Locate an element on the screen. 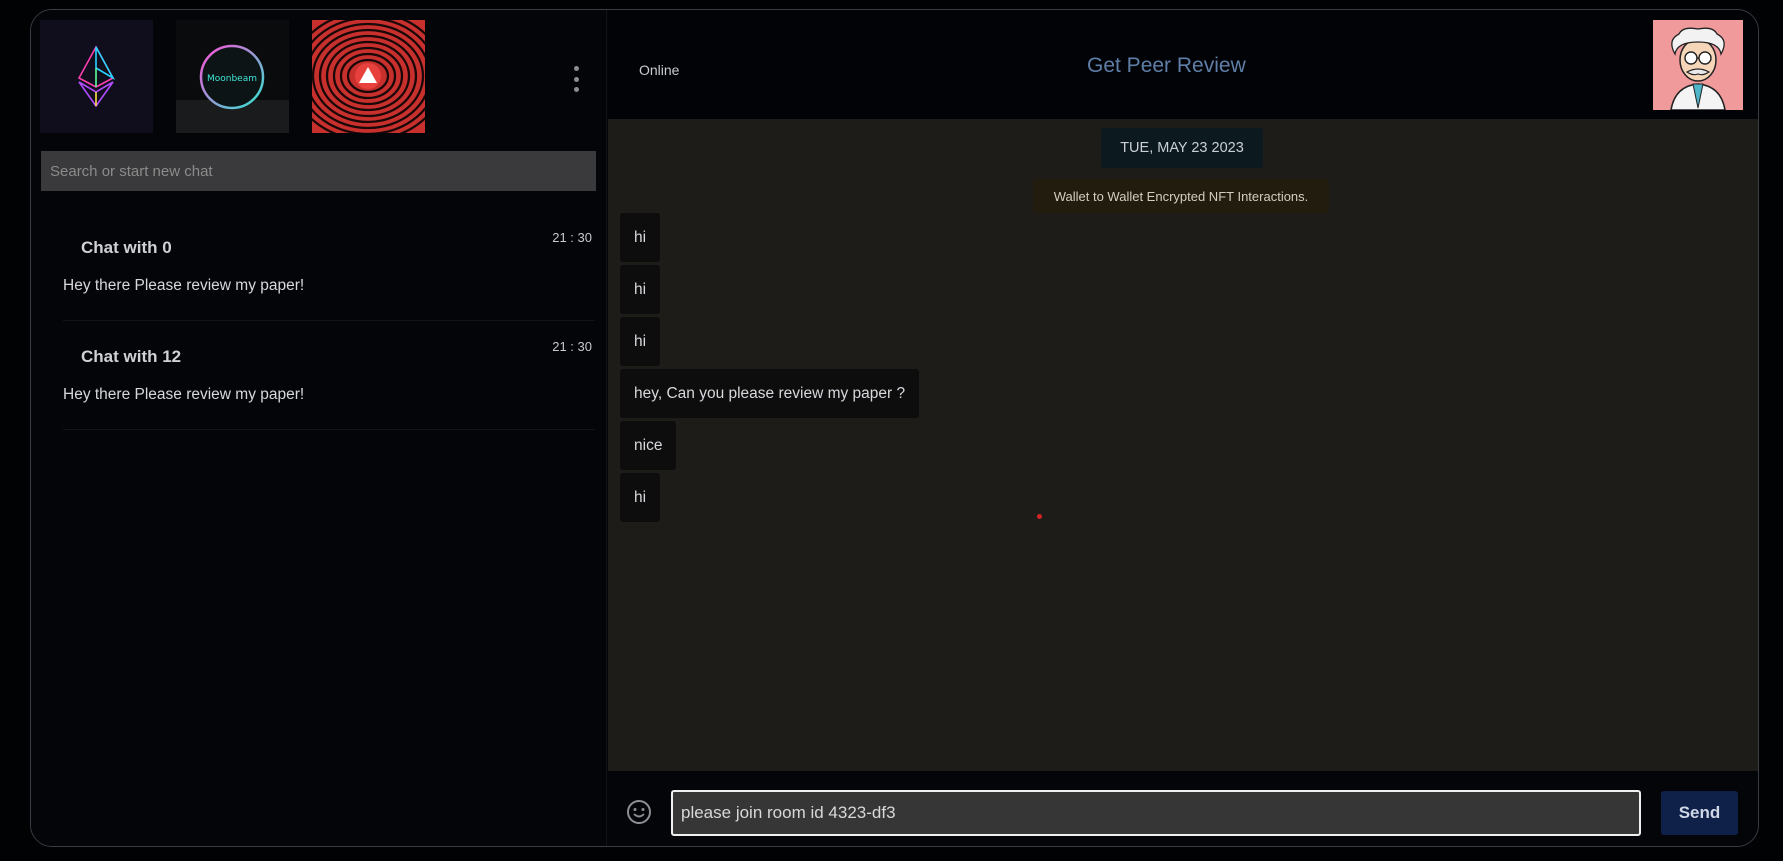 The width and height of the screenshot is (1783, 861). conversation-title: Get Peer Review is located at coordinates (1166, 65).